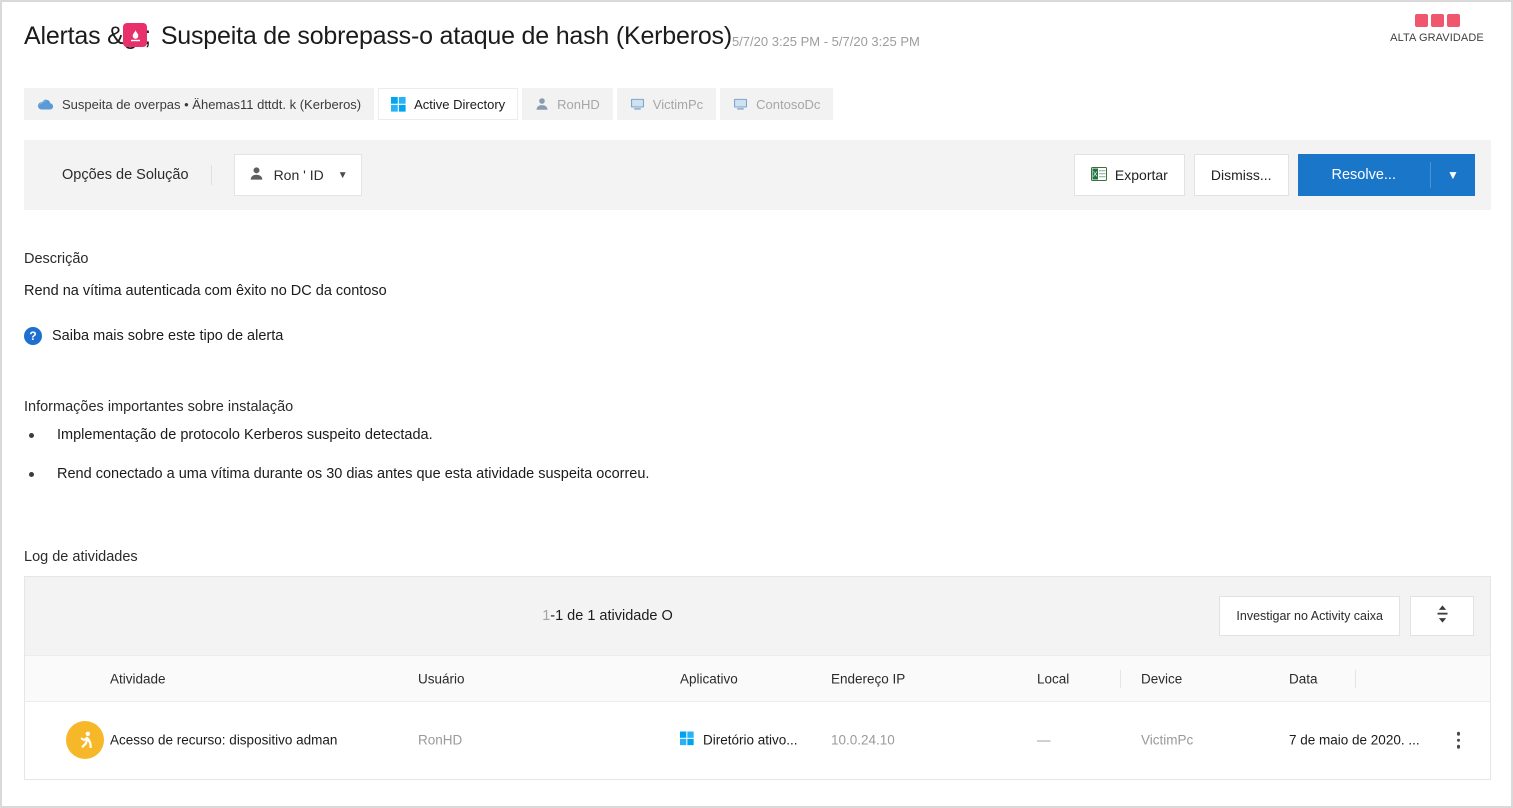 Image resolution: width=1513 pixels, height=808 pixels. Describe the element at coordinates (81, 557) in the screenshot. I see `activity-log-label: Log de atividades` at that location.